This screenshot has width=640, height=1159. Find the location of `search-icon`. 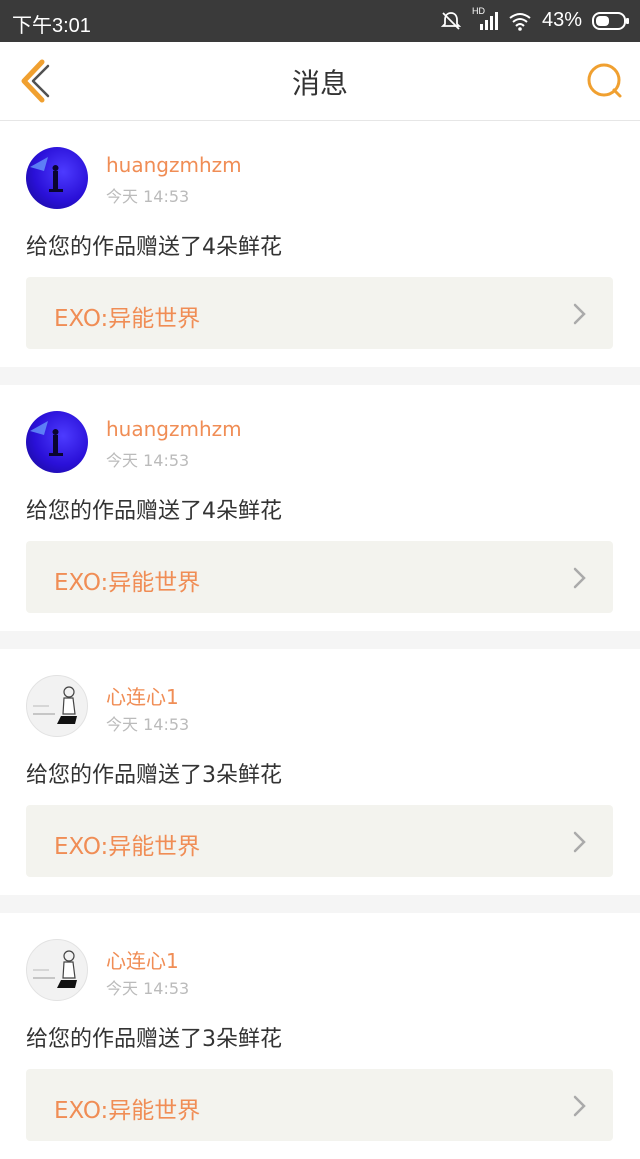

search-icon is located at coordinates (604, 80).